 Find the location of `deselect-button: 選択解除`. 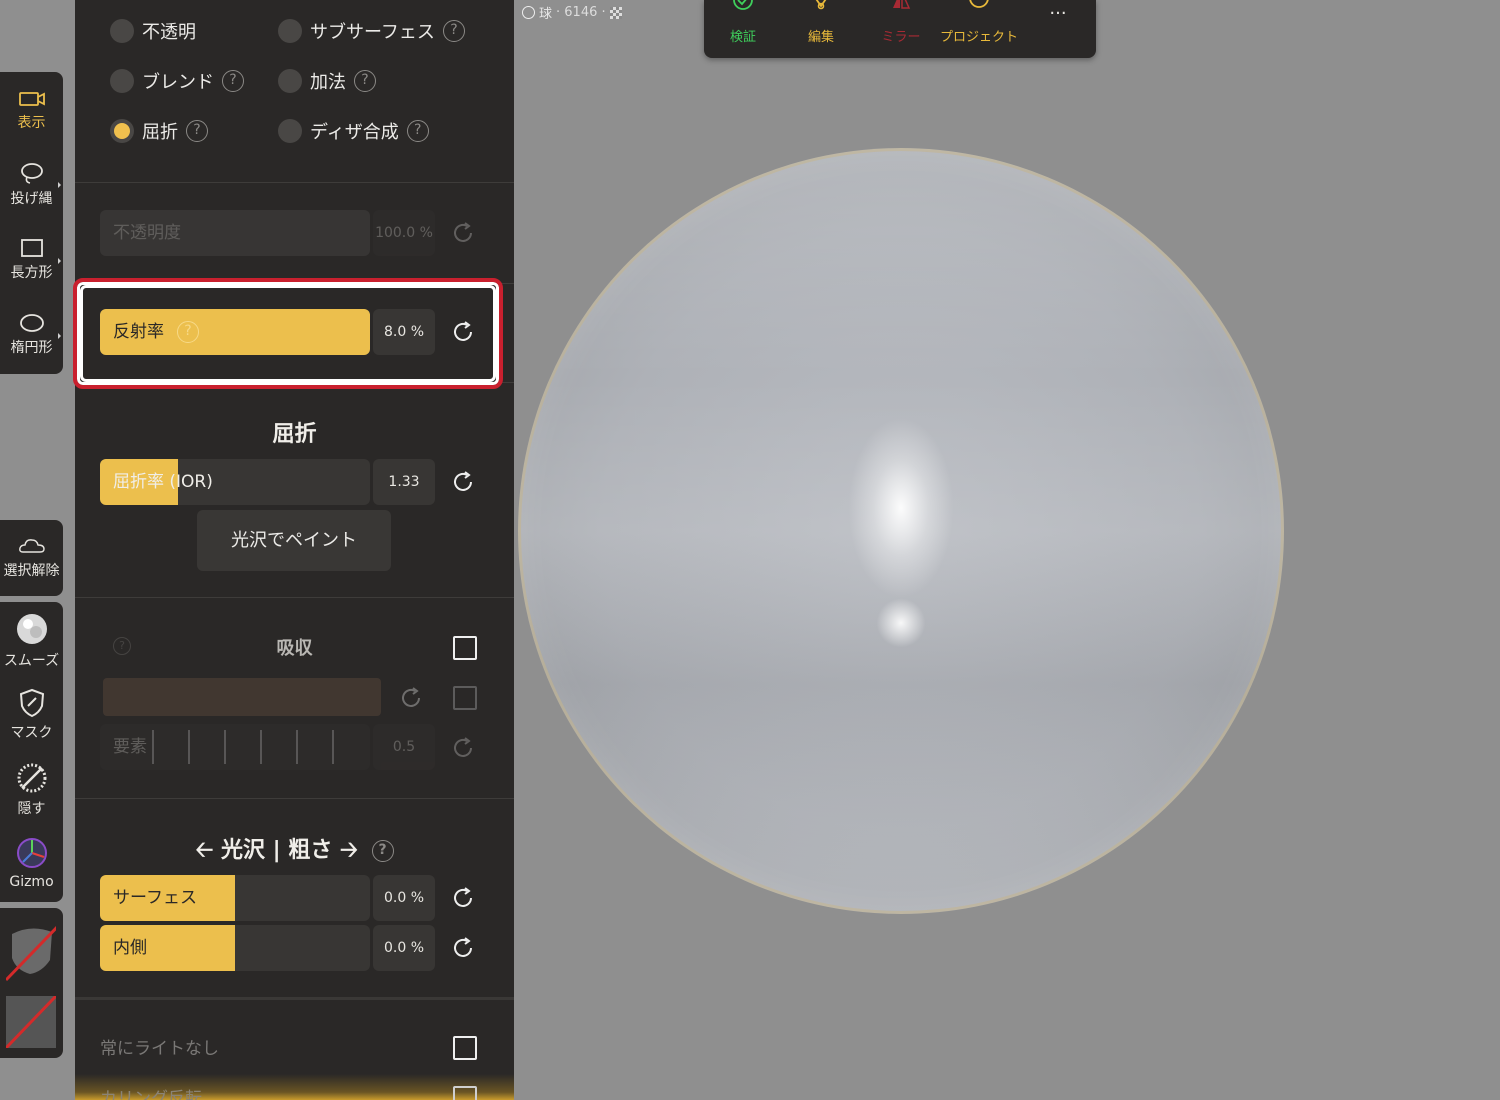

deselect-button: 選択解除 is located at coordinates (31, 558).